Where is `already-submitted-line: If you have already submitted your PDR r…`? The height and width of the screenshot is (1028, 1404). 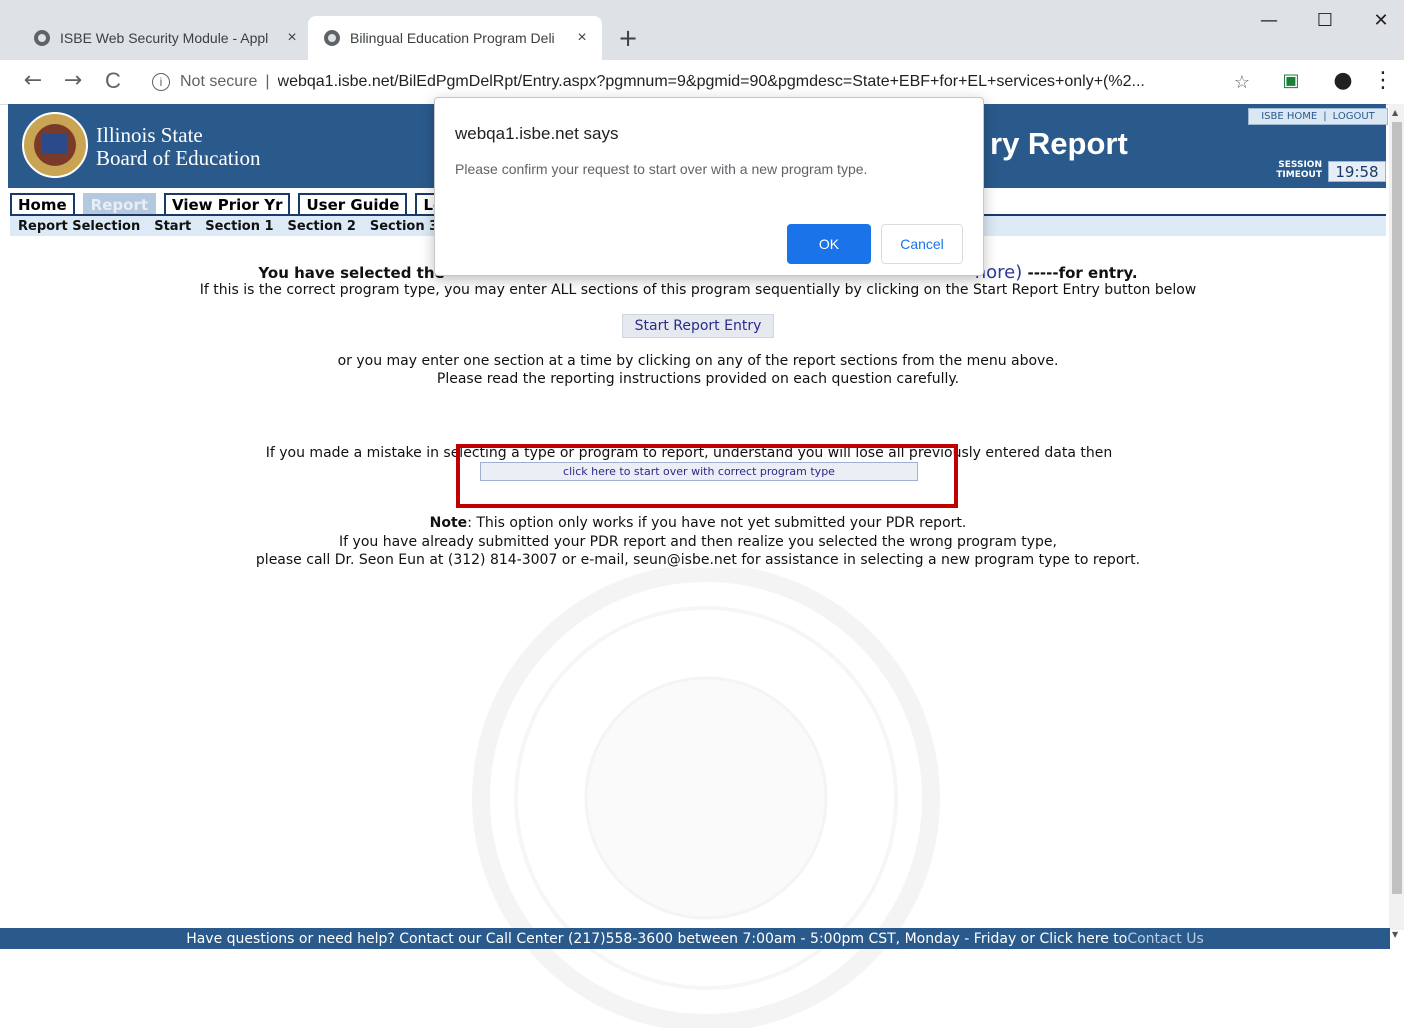 already-submitted-line: If you have already submitted your PDR r… is located at coordinates (698, 542).